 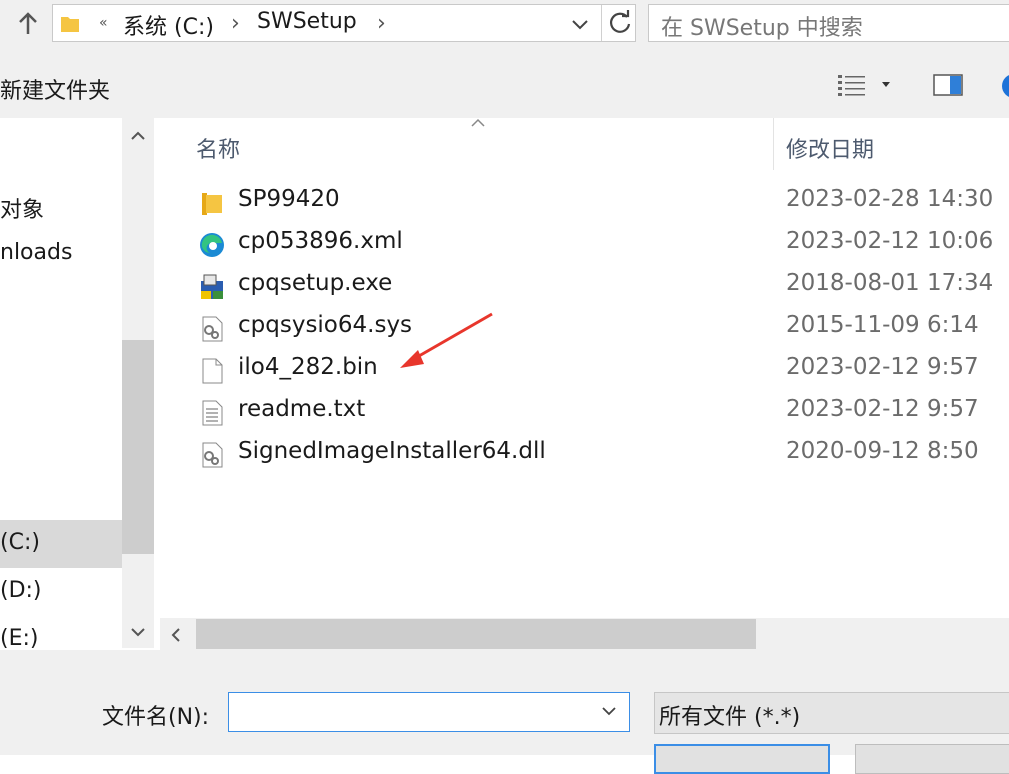 What do you see at coordinates (504, 87) in the screenshot?
I see `toolbar: 新建文件夹` at bounding box center [504, 87].